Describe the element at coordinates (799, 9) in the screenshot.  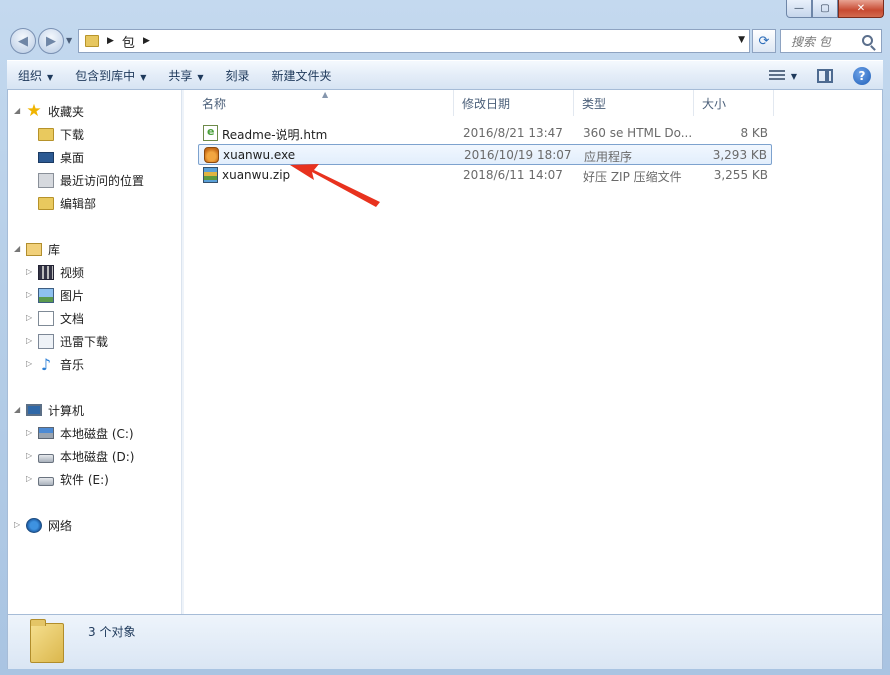
I see `minimize-button: —` at that location.